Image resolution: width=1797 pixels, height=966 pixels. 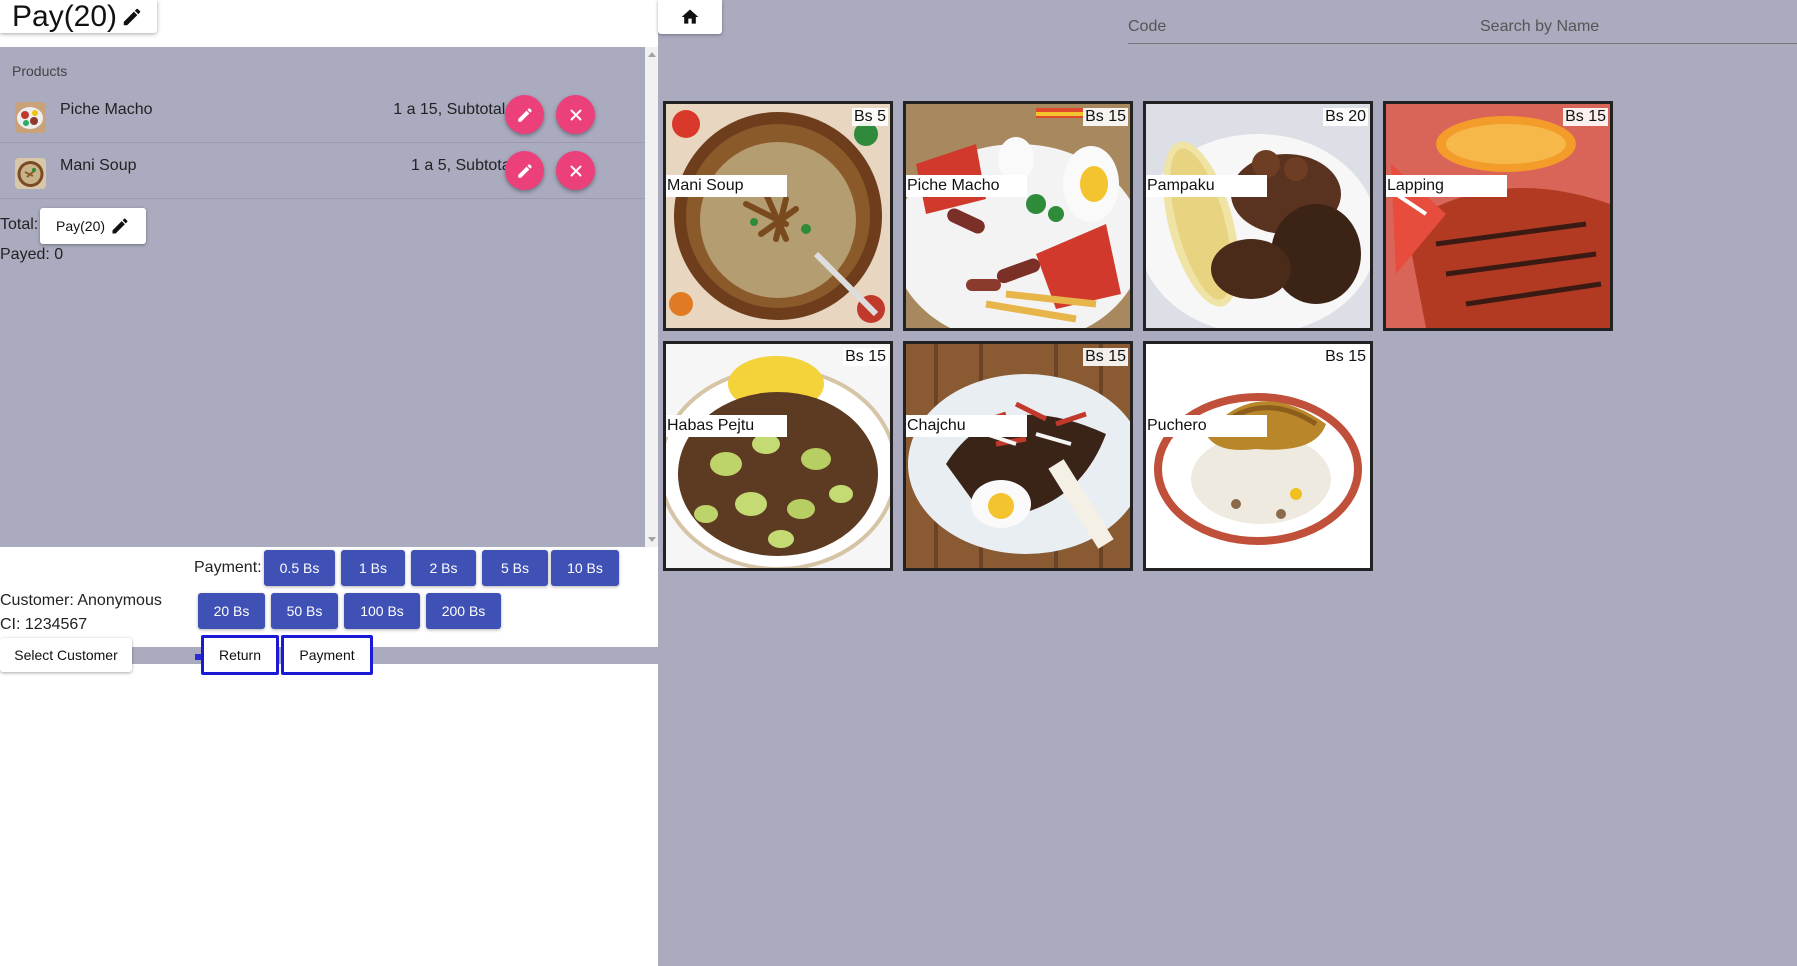 I want to click on title-card: Pay(20), so click(x=79, y=16).